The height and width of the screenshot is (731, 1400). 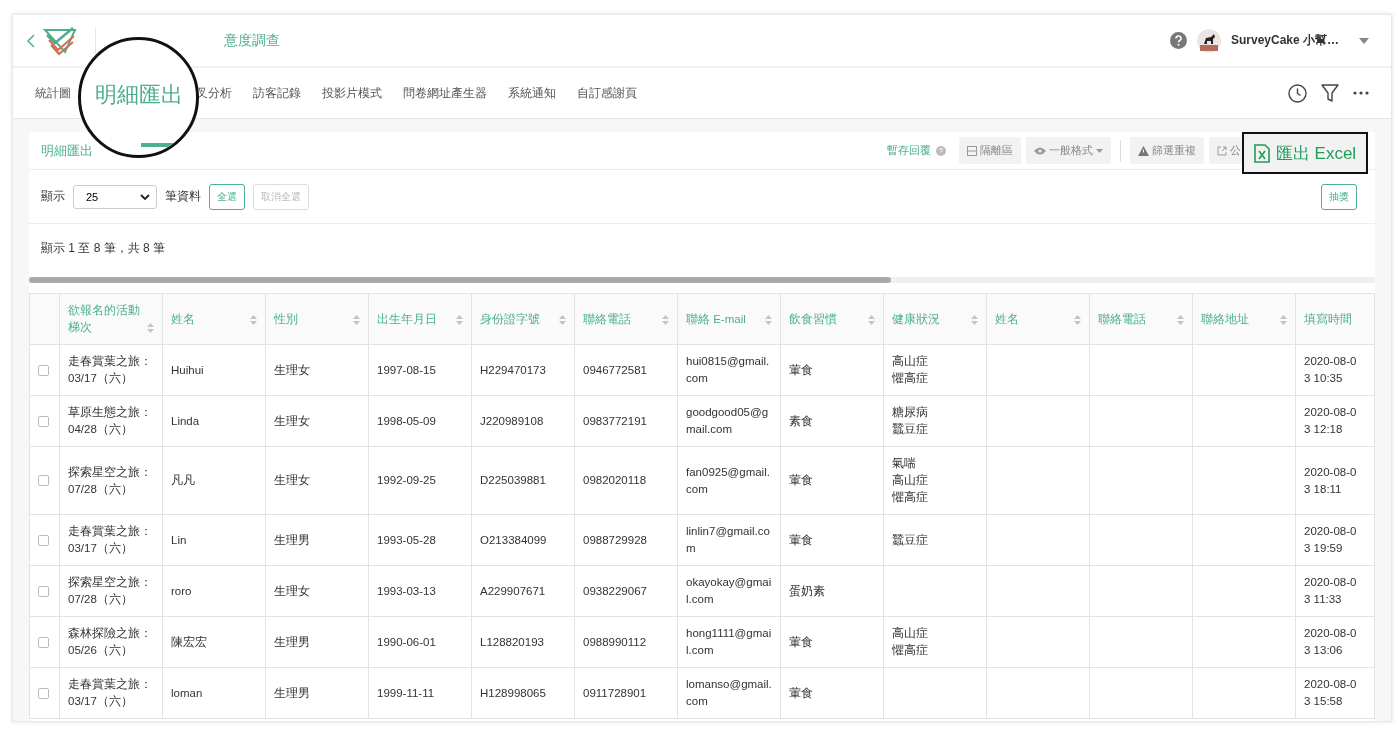 What do you see at coordinates (111, 319) in the screenshot?
I see `column-header: 欲報名的活動梯次` at bounding box center [111, 319].